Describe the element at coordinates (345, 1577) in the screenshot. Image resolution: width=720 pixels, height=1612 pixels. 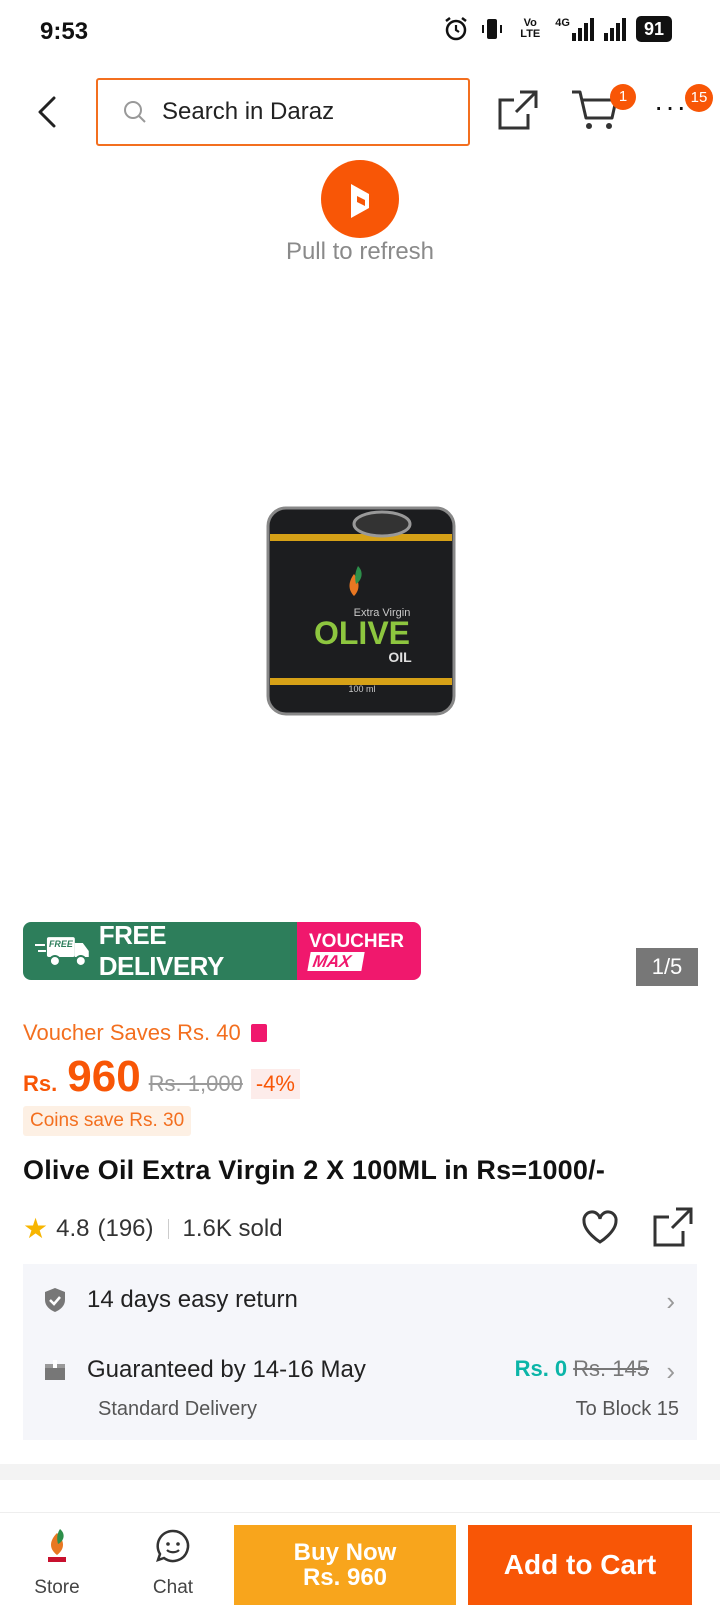
I see `buy-now-price: Rs. 960` at that location.